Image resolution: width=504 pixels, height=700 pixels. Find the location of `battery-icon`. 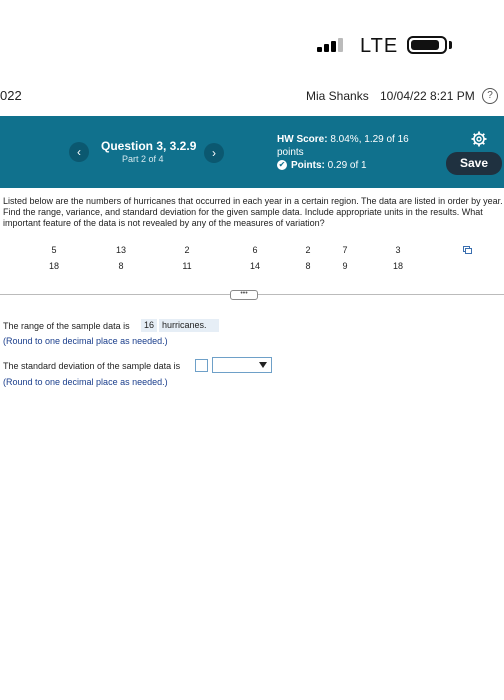

battery-icon is located at coordinates (427, 45).